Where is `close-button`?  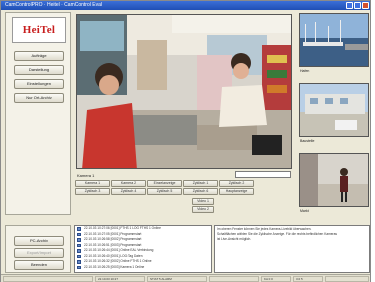 close-button is located at coordinates (365, 5).